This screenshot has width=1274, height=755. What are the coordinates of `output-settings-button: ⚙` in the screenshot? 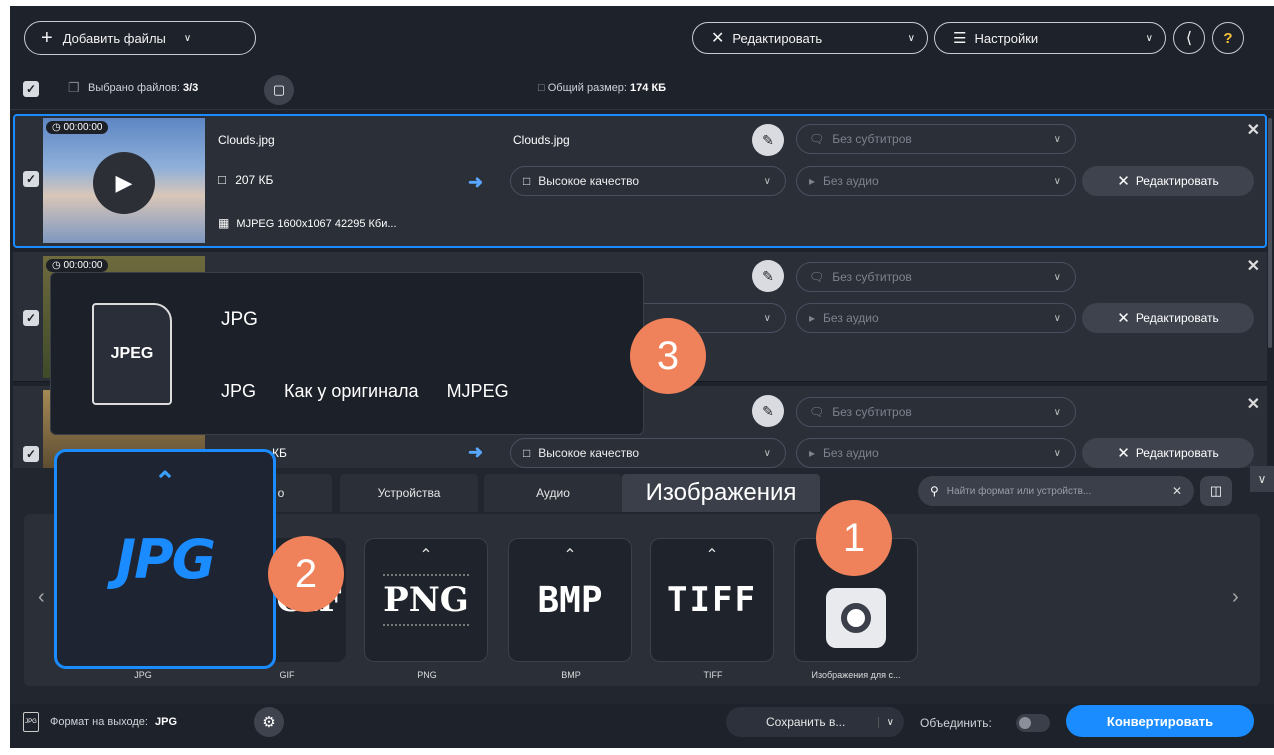 It's located at (269, 722).